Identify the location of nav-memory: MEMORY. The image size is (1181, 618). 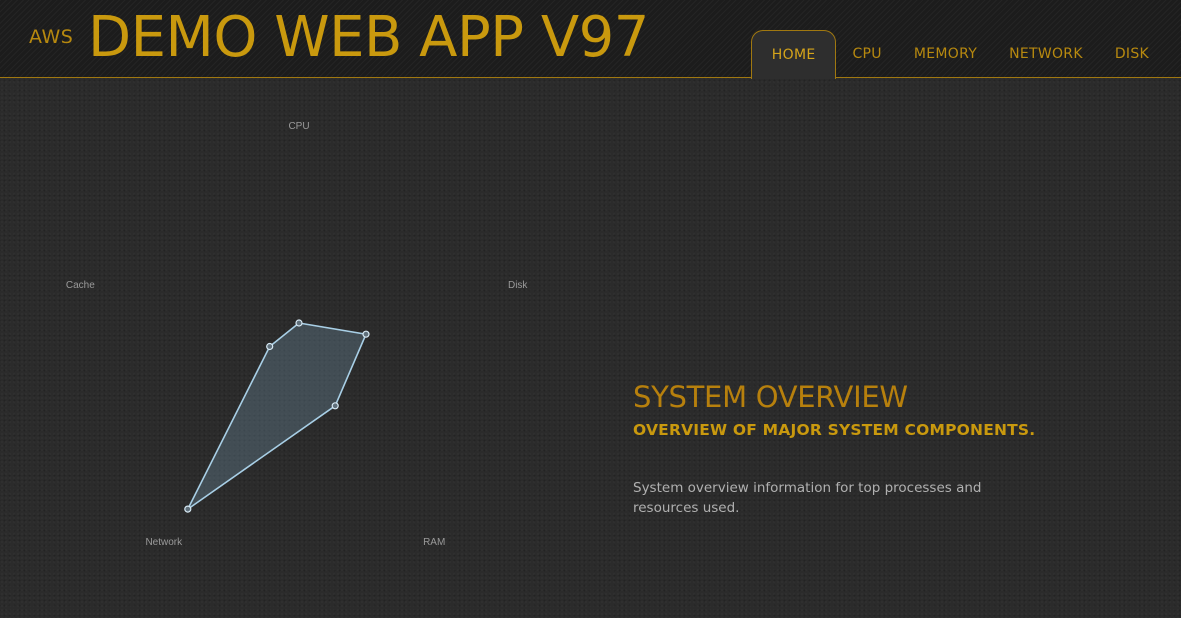
(945, 54).